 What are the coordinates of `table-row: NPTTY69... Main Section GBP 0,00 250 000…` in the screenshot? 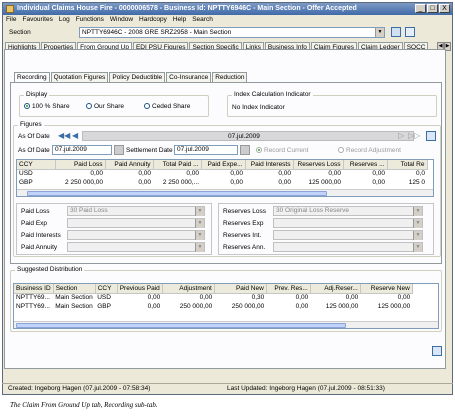 It's located at (213, 306).